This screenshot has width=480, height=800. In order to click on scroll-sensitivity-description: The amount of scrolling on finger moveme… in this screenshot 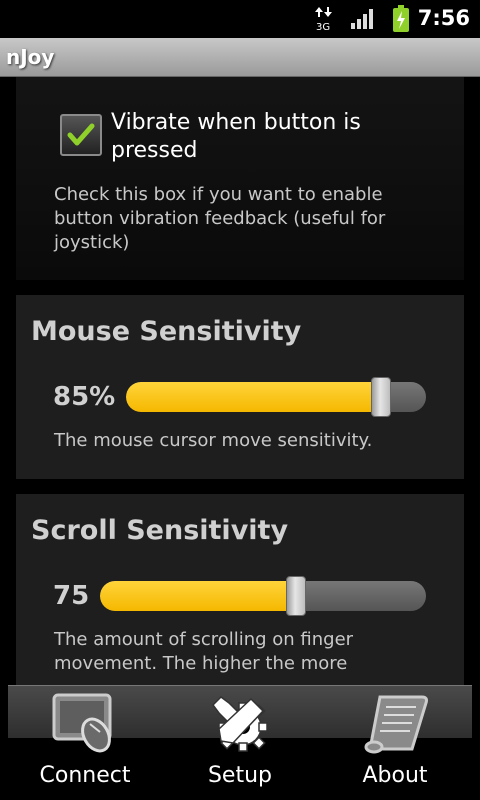, I will do `click(204, 651)`.